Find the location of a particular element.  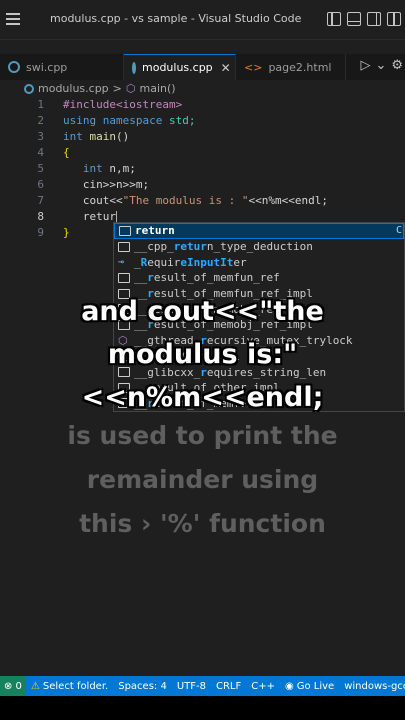

suggestion-detail: C is located at coordinates (398, 230).